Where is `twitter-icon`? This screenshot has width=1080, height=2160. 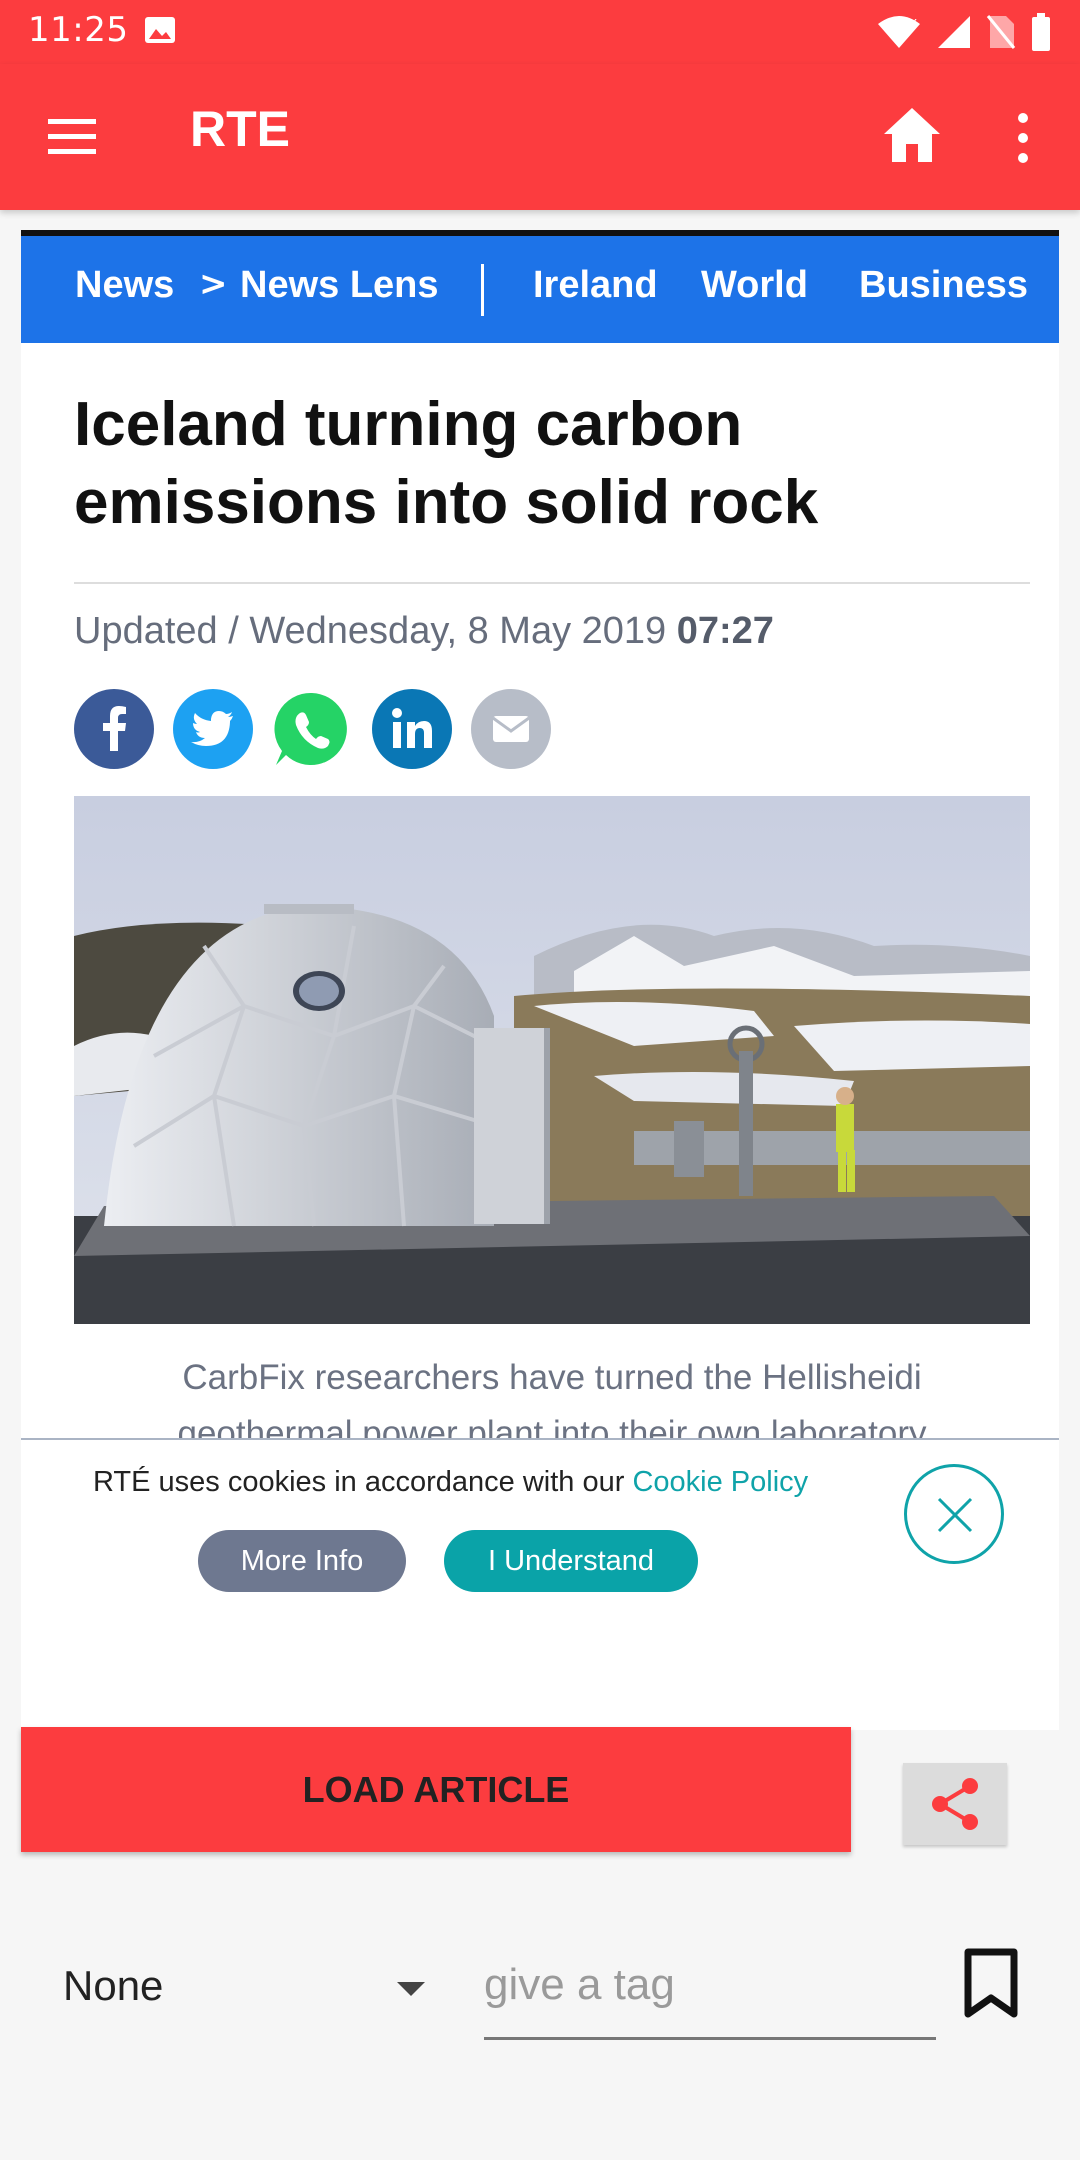 twitter-icon is located at coordinates (213, 729).